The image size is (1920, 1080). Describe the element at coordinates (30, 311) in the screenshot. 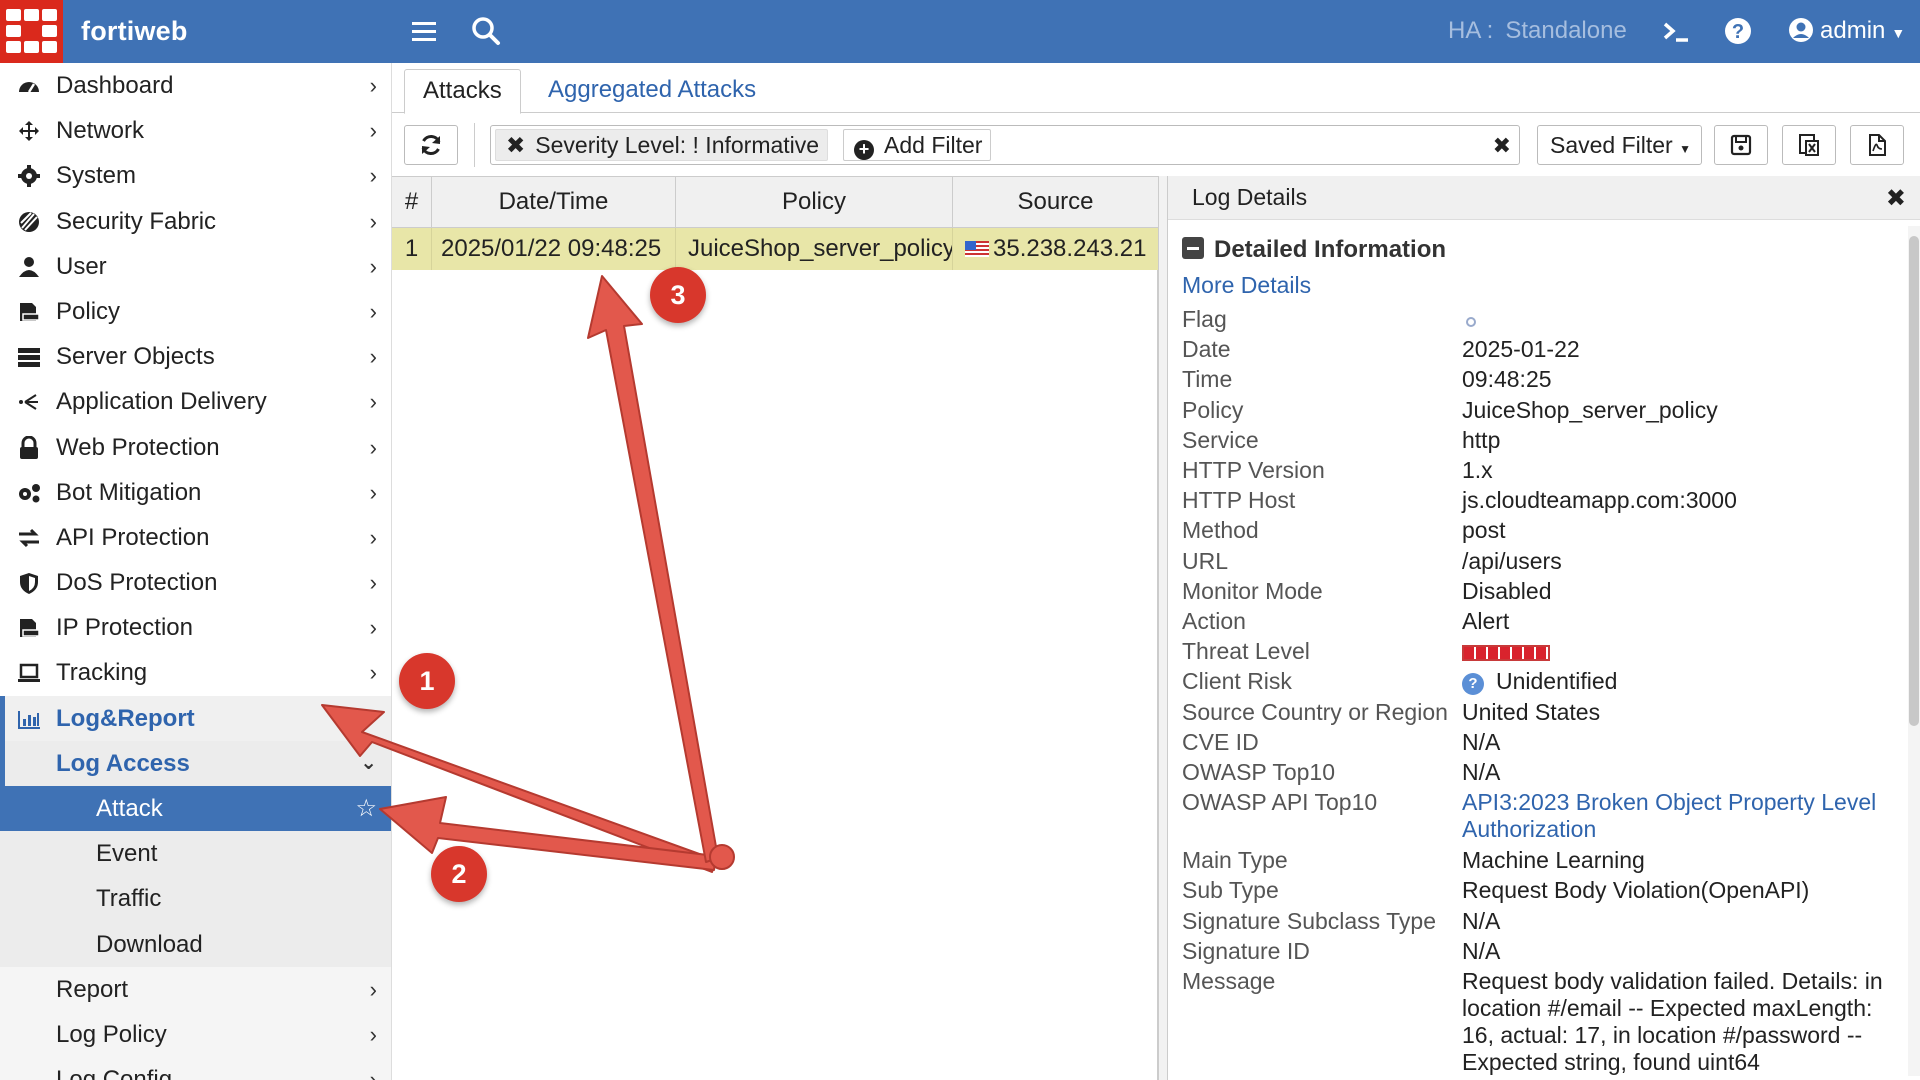

I see `policy-icon` at that location.